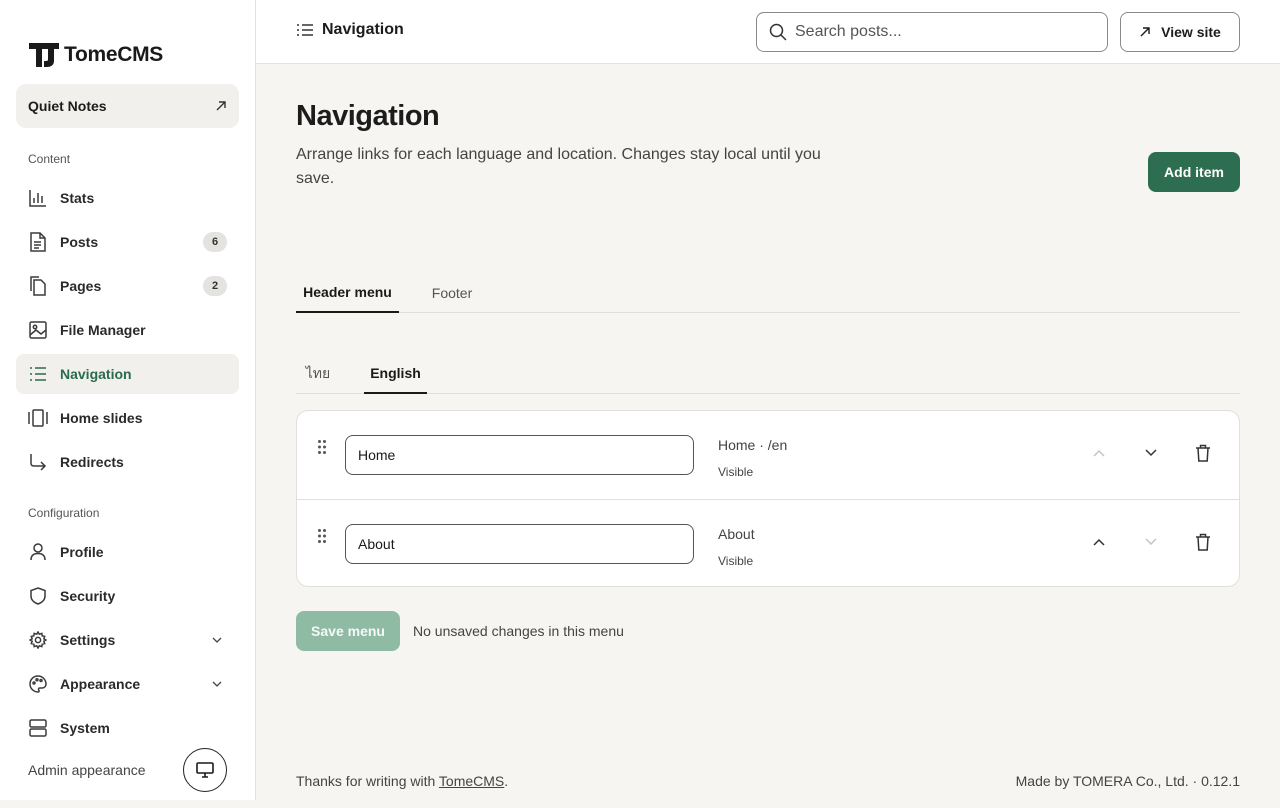 The height and width of the screenshot is (808, 1280). Describe the element at coordinates (92, 462) in the screenshot. I see `sidebar-item-label: Redirects` at that location.